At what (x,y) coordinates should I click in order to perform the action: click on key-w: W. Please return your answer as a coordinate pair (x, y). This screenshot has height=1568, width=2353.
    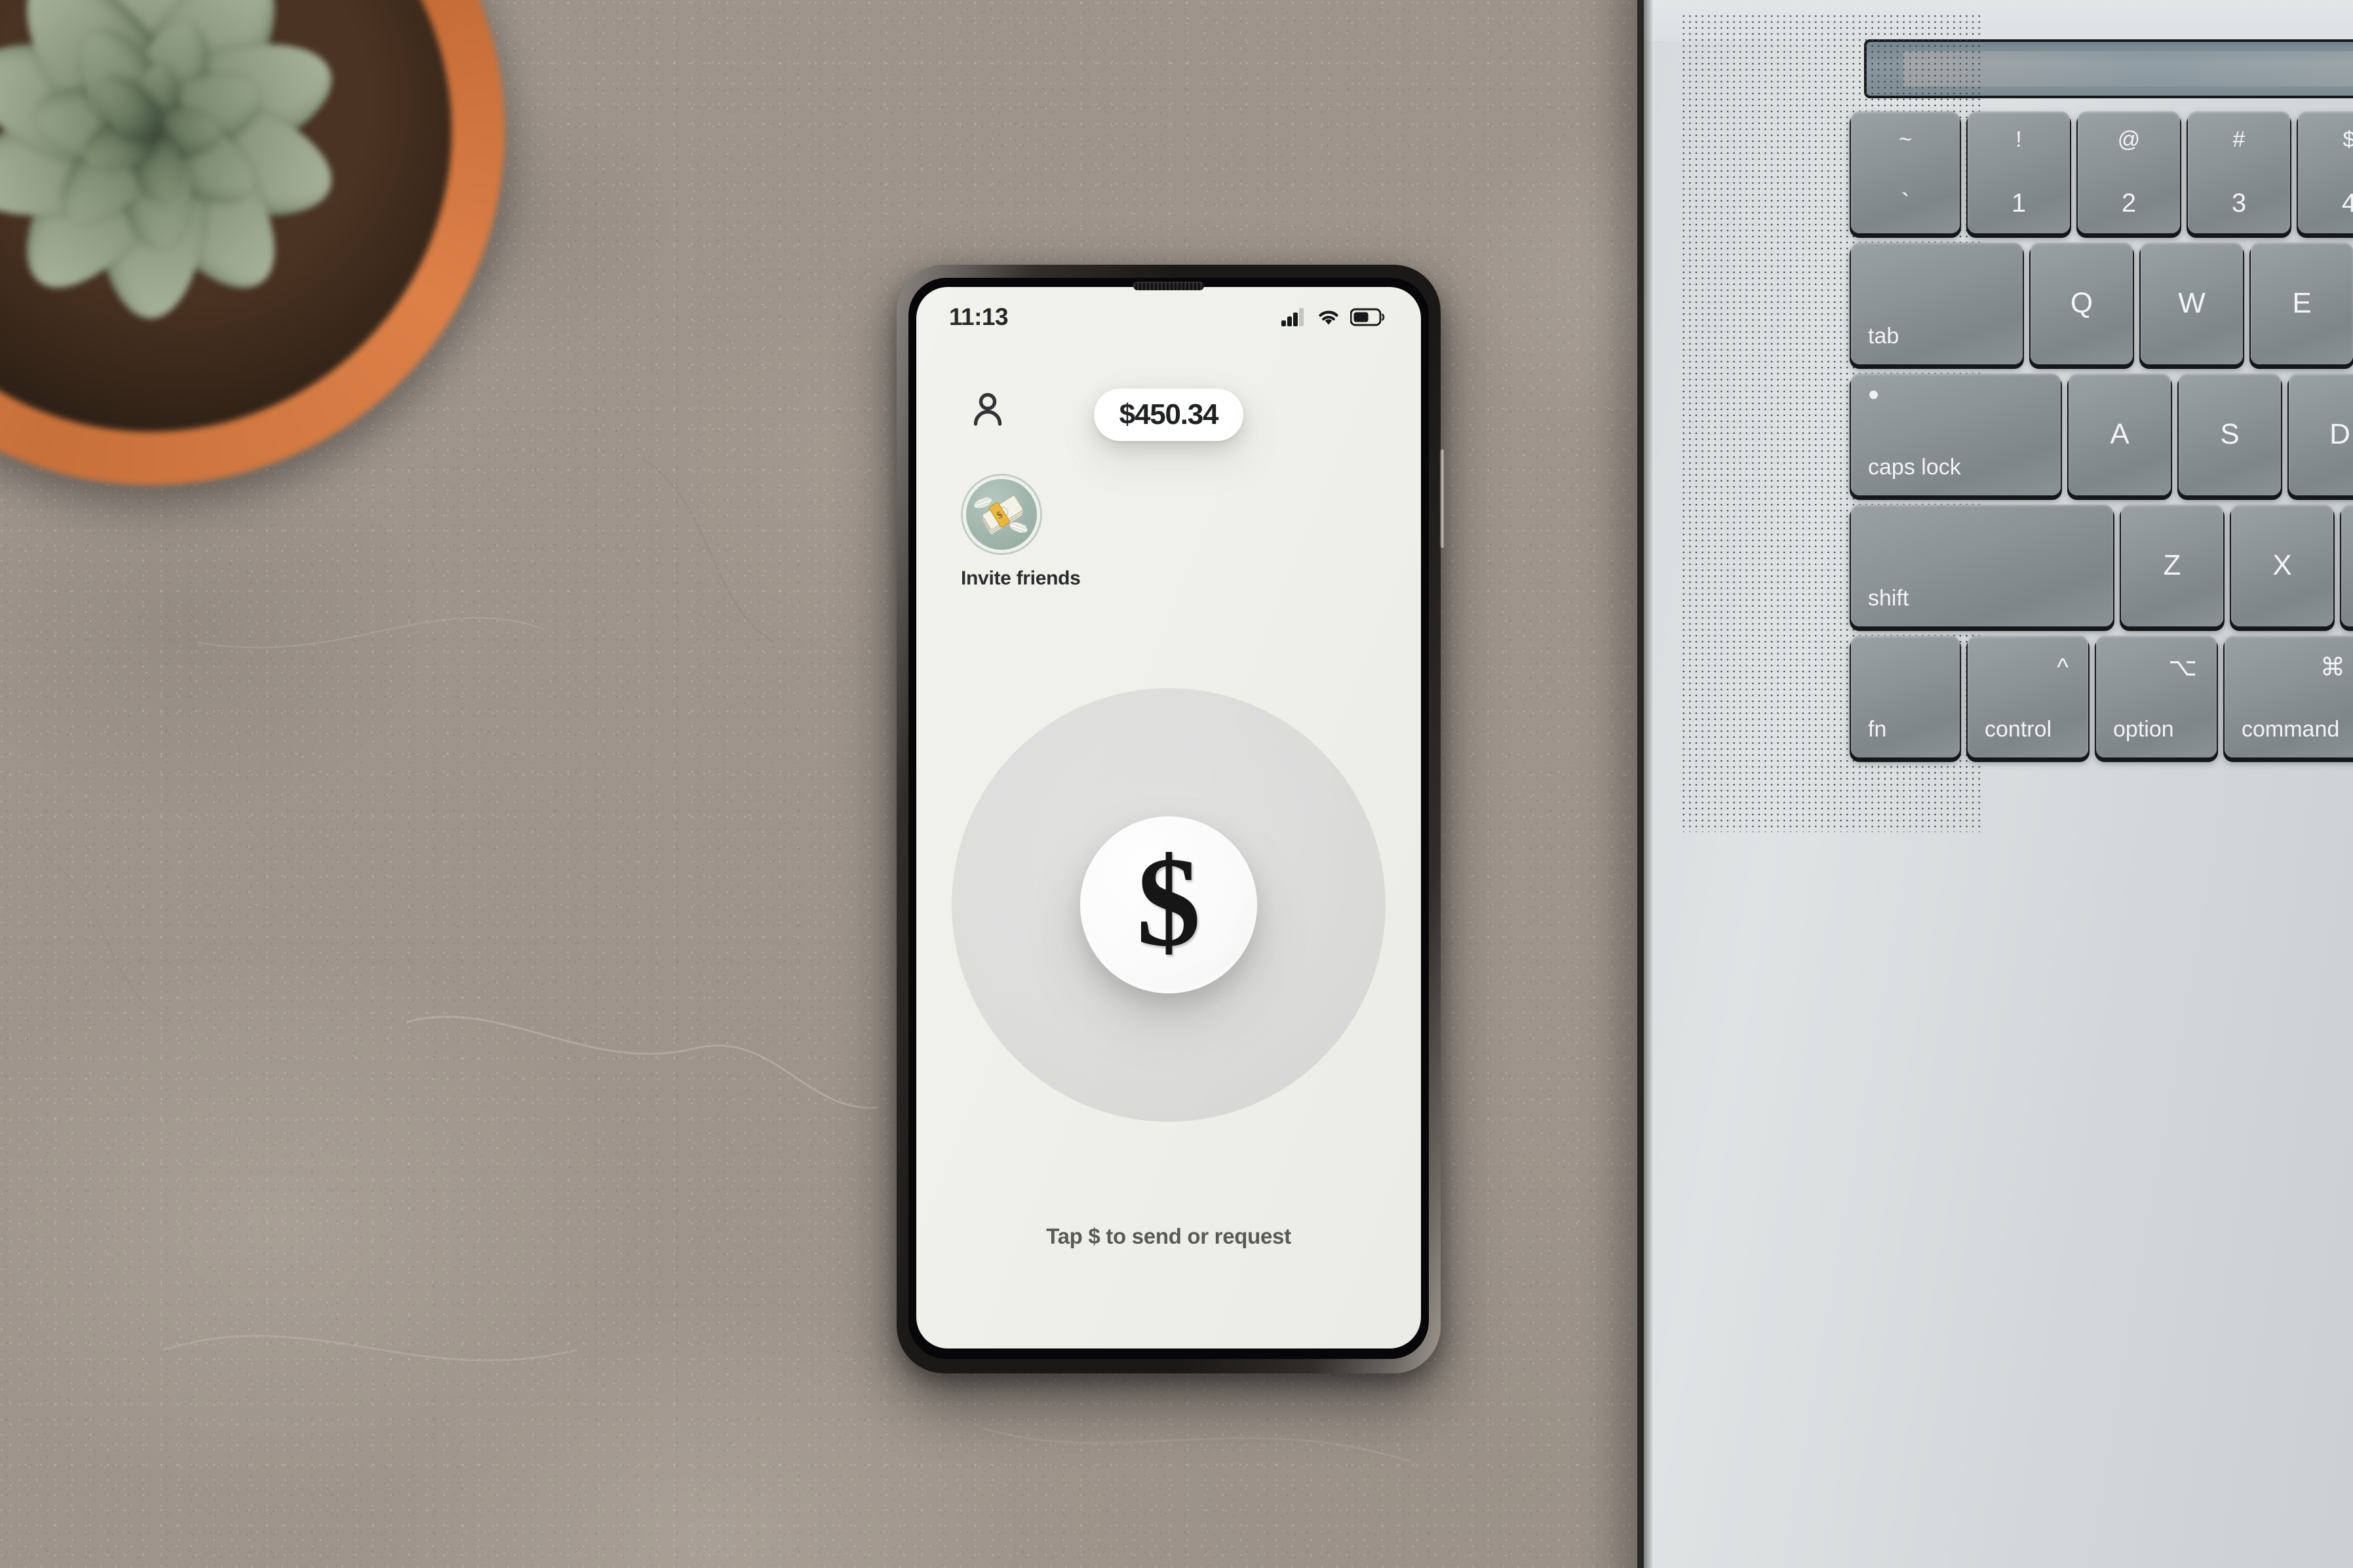
    Looking at the image, I should click on (2192, 303).